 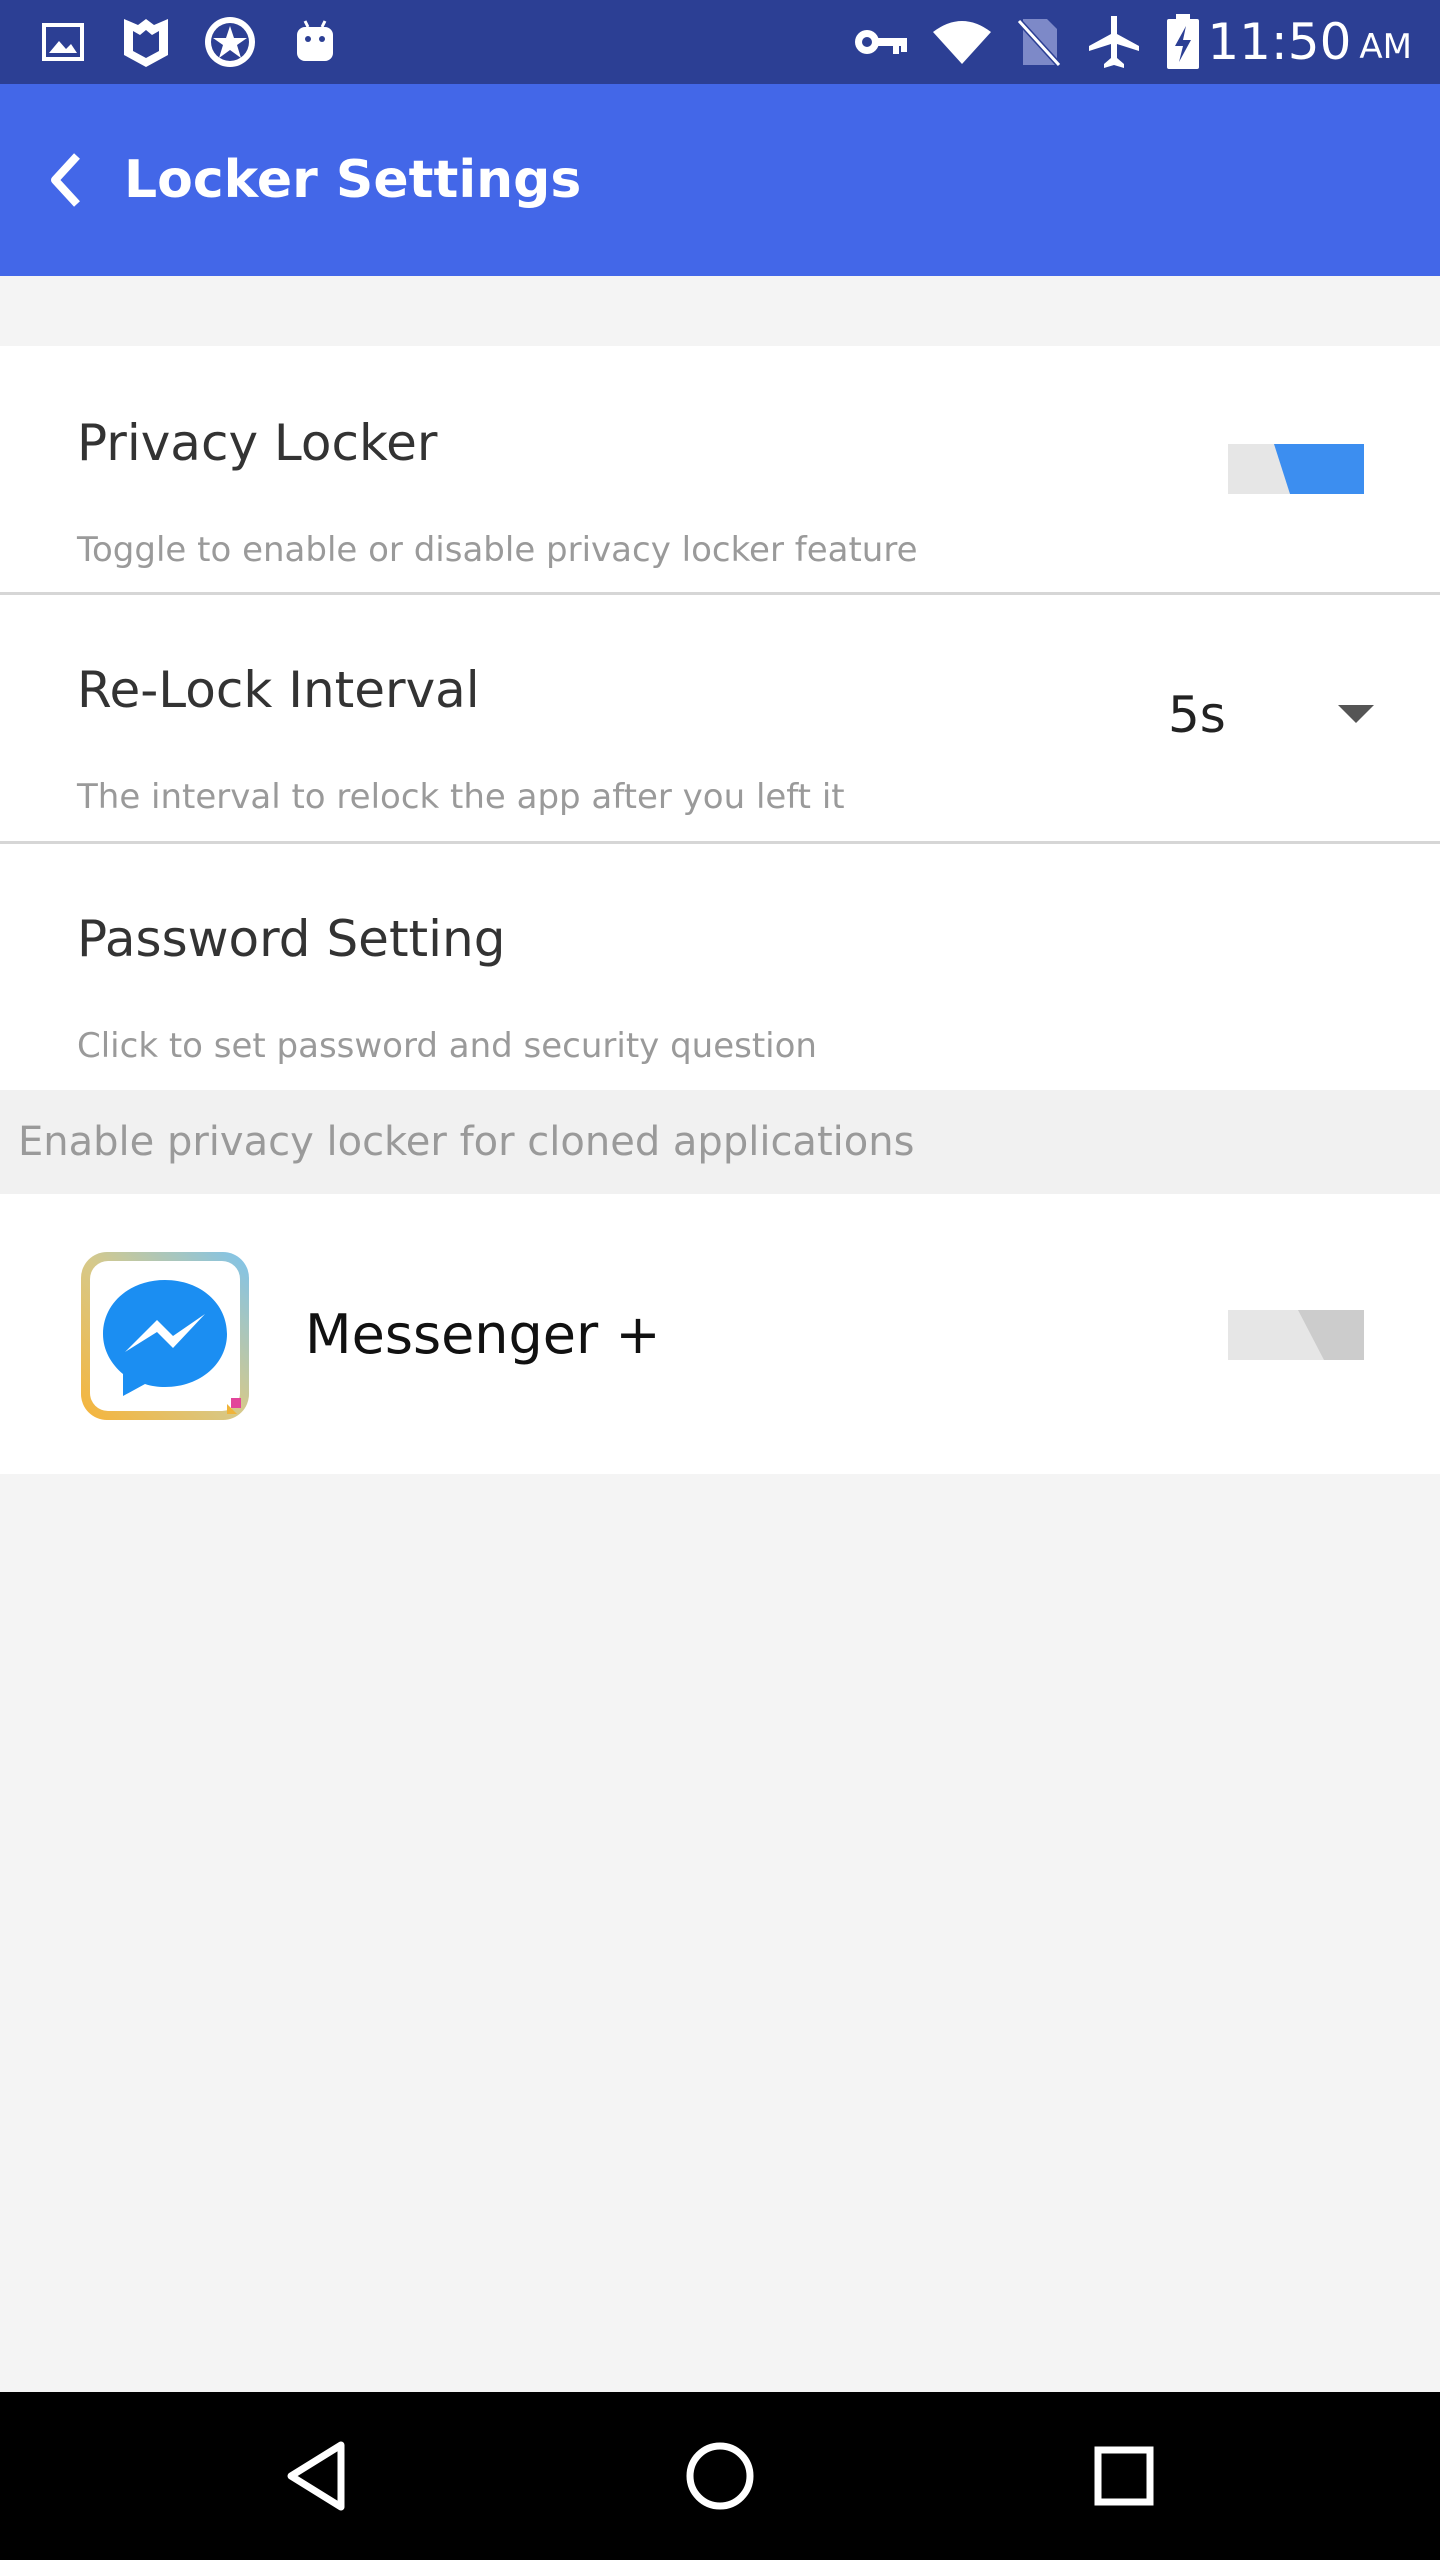 What do you see at coordinates (315, 42) in the screenshot?
I see `android-icon` at bounding box center [315, 42].